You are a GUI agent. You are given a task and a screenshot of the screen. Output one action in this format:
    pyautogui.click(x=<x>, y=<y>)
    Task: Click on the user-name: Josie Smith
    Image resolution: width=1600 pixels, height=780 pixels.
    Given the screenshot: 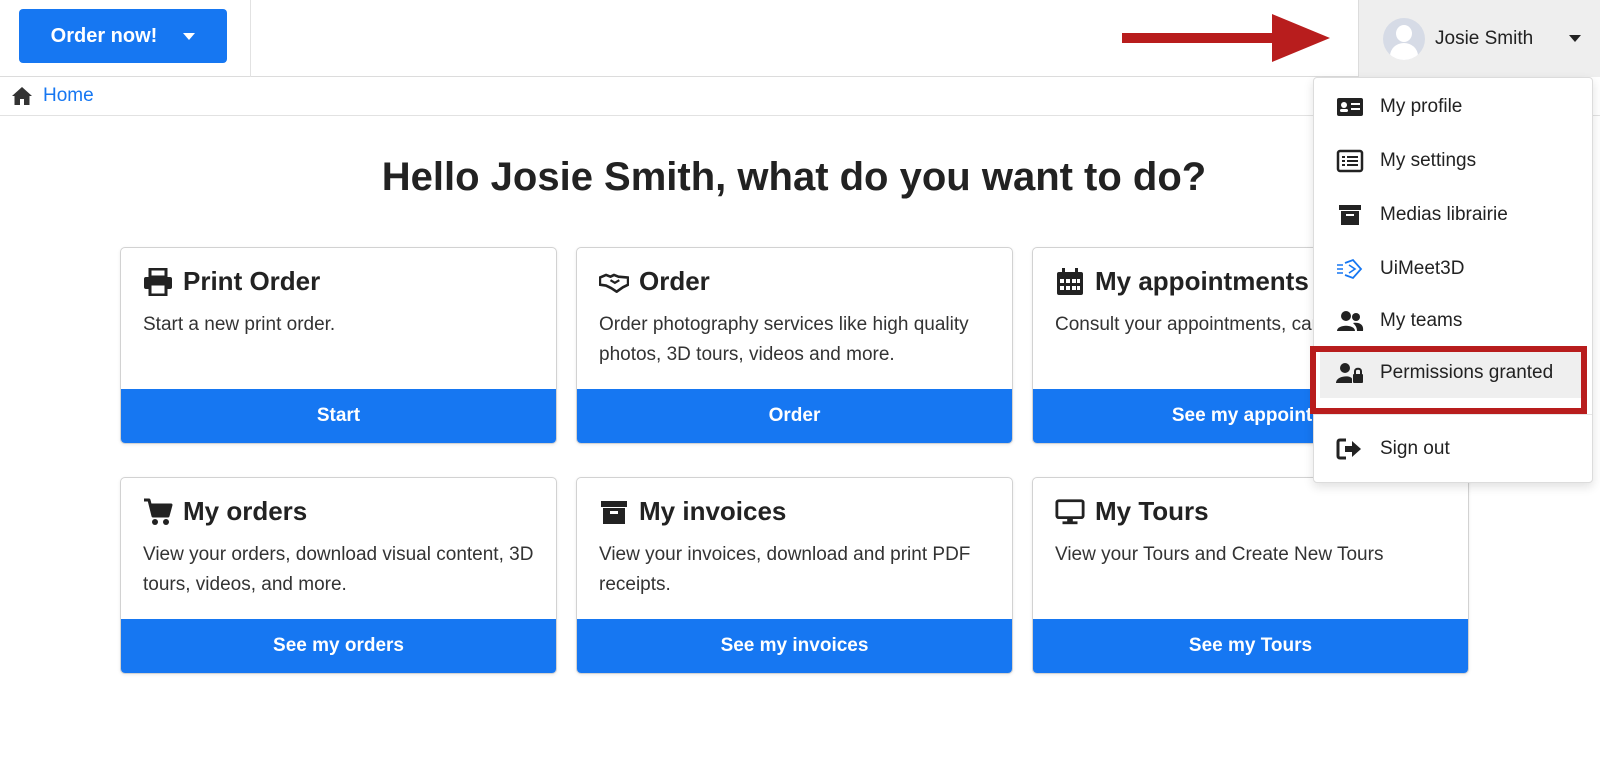 What is the action you would take?
    pyautogui.click(x=1484, y=38)
    